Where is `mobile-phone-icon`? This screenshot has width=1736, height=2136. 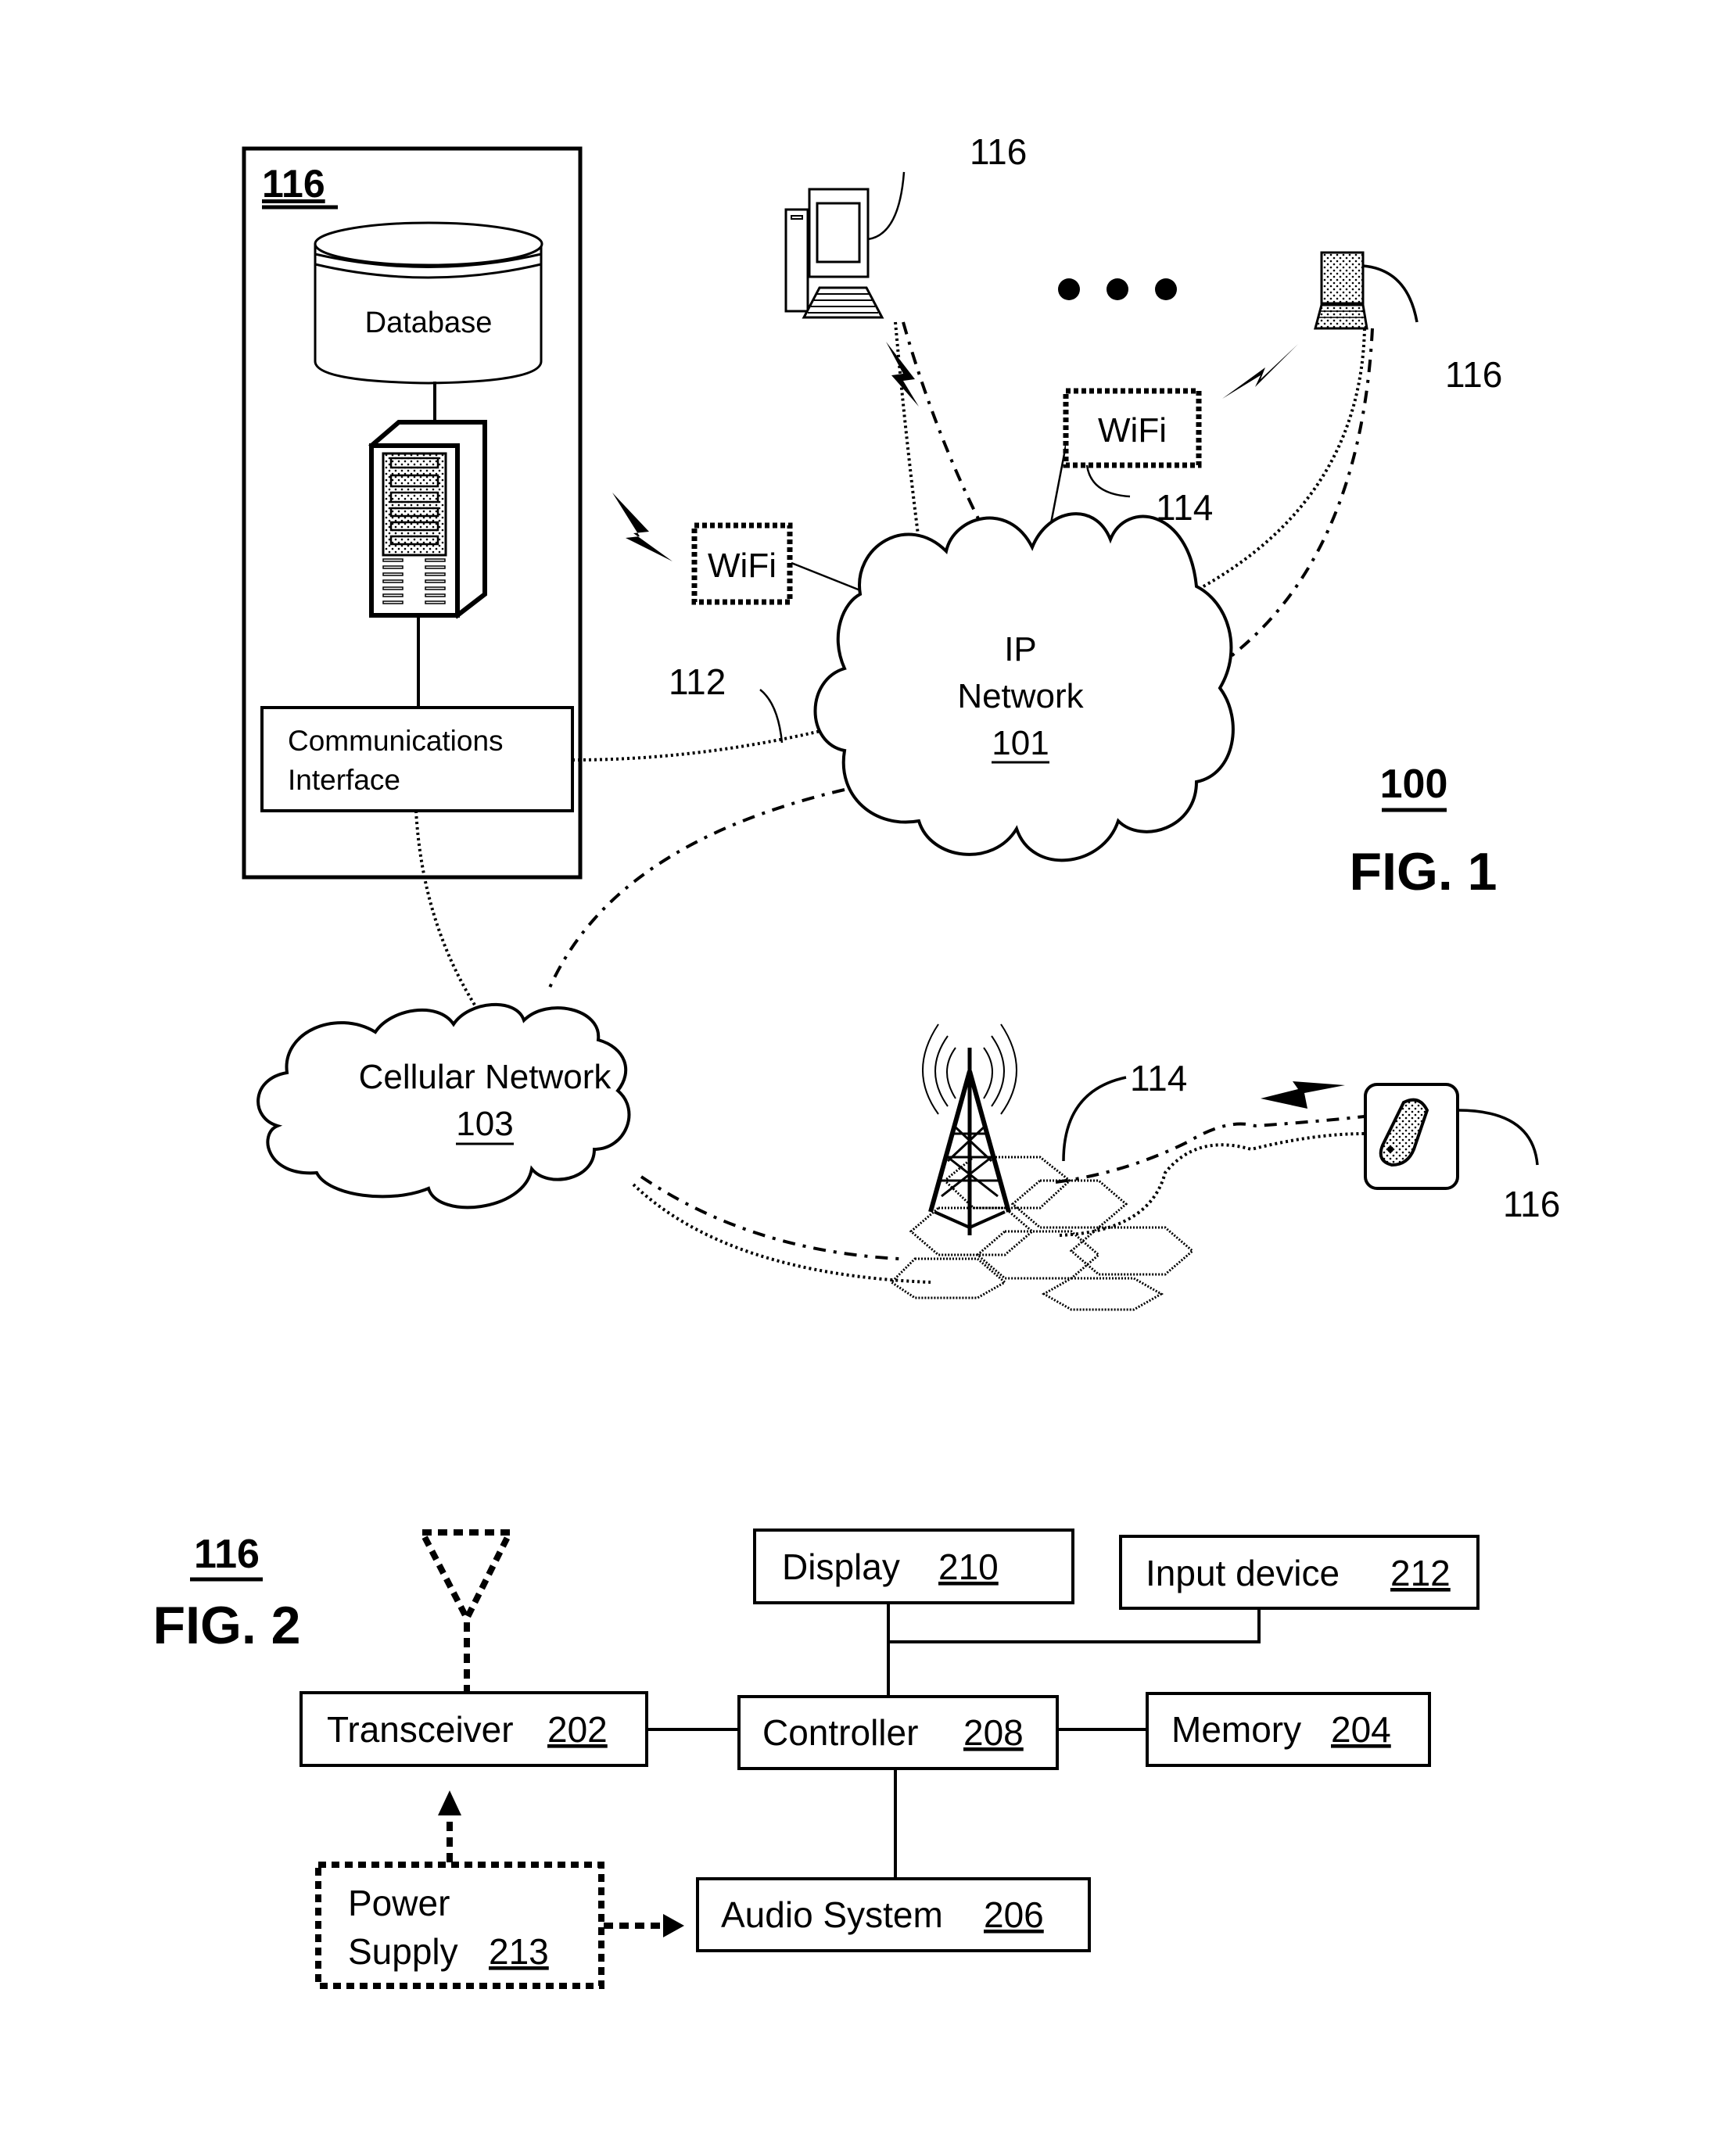 mobile-phone-icon is located at coordinates (1411, 1136).